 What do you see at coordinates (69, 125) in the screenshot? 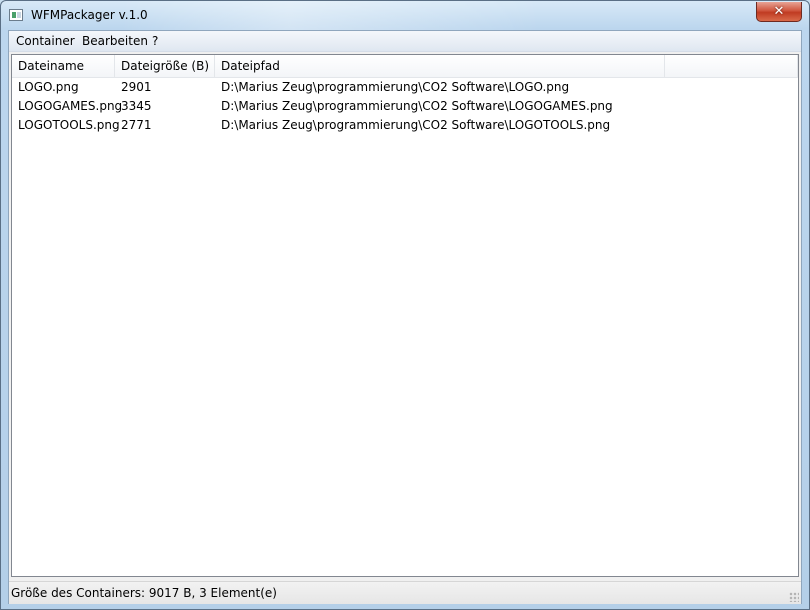
I see `file-name: LOGOTOOLS.png` at bounding box center [69, 125].